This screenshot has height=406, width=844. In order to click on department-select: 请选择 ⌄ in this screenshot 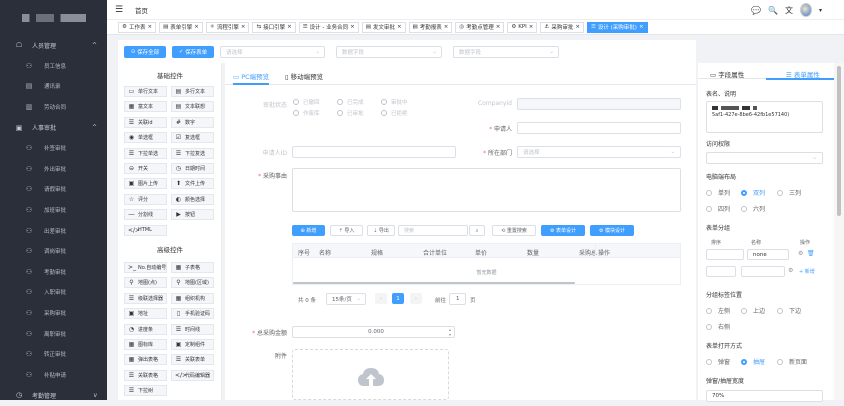, I will do `click(599, 152)`.